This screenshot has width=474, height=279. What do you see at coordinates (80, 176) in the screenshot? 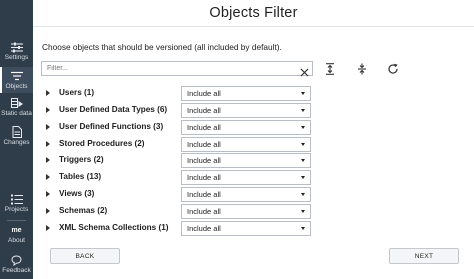
I see `object-type-label: Tables (13)` at bounding box center [80, 176].